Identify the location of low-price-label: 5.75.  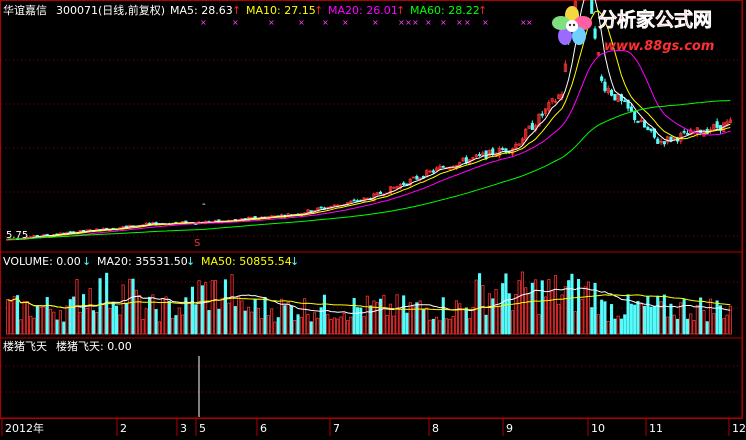
(17, 235).